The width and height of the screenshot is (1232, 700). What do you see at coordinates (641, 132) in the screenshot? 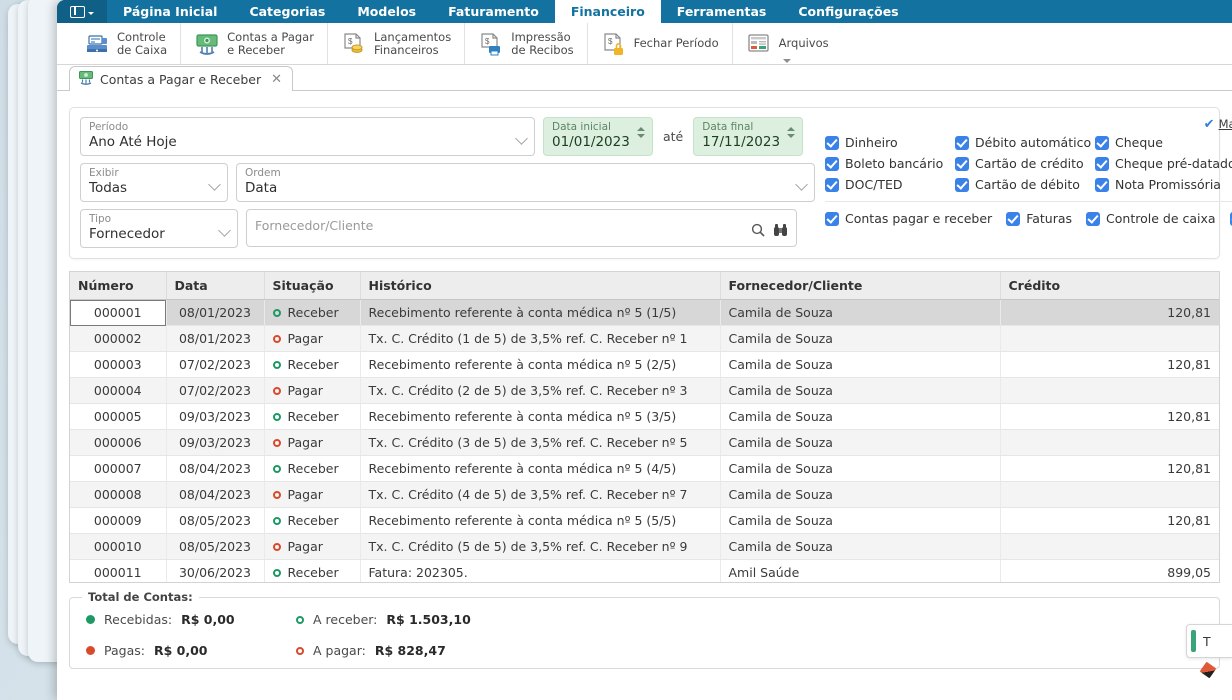
I see `data-inicial-stepper` at bounding box center [641, 132].